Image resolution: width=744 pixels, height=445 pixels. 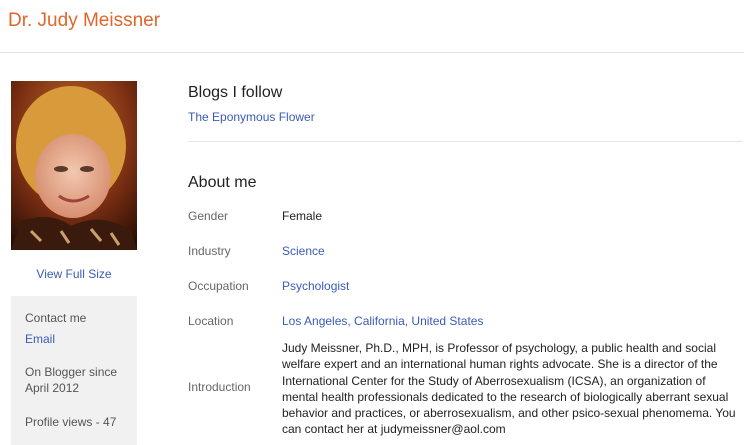 I want to click on section-divider, so click(x=465, y=141).